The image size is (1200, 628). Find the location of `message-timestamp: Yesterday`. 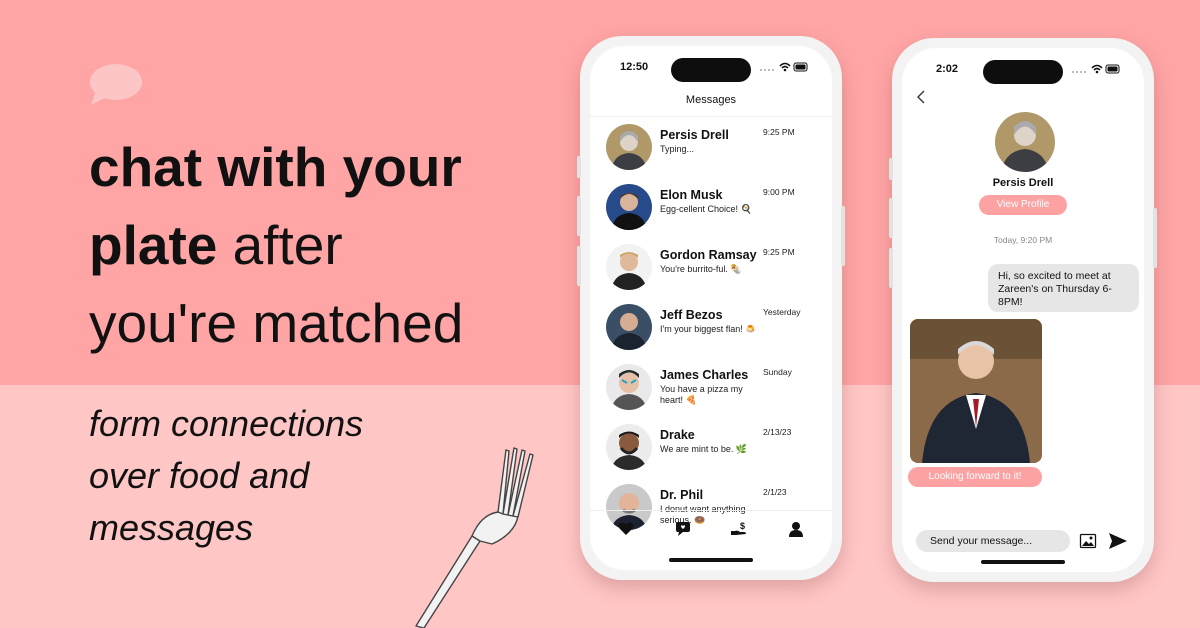

message-timestamp: Yesterday is located at coordinates (782, 312).